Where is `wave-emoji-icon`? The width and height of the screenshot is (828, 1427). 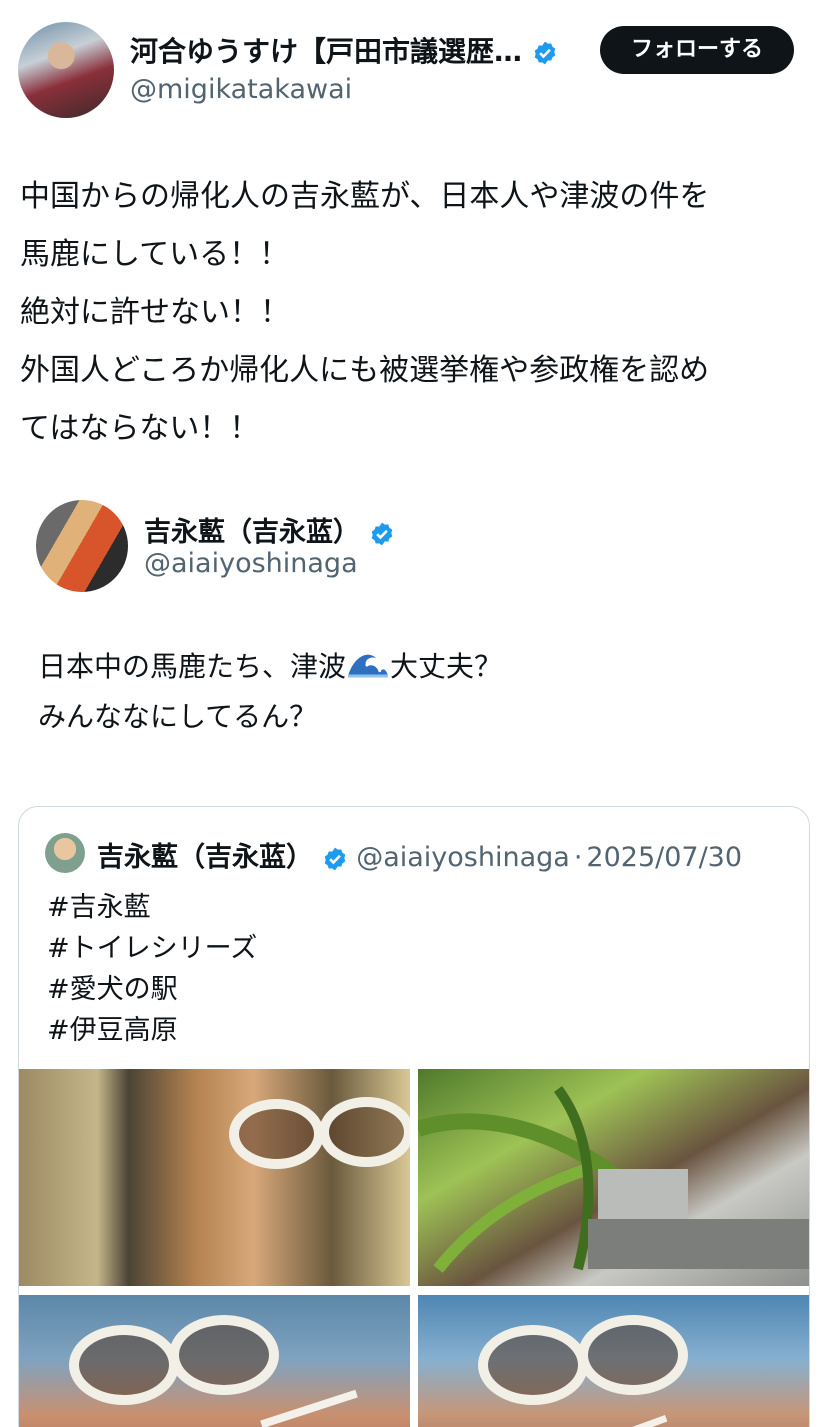 wave-emoji-icon is located at coordinates (368, 666).